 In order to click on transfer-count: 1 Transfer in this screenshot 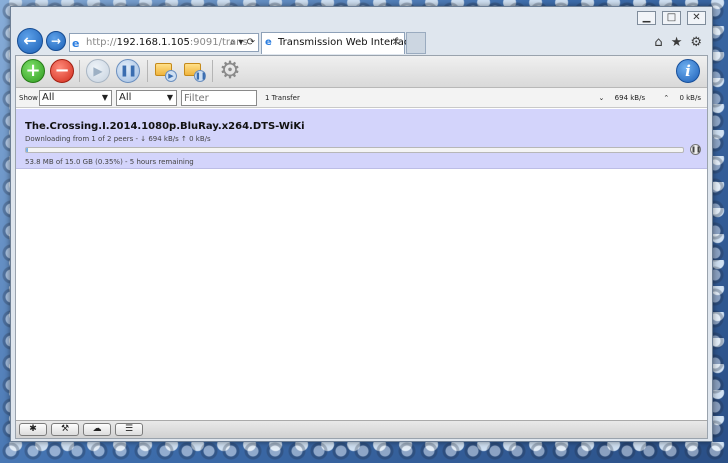, I will do `click(282, 98)`.